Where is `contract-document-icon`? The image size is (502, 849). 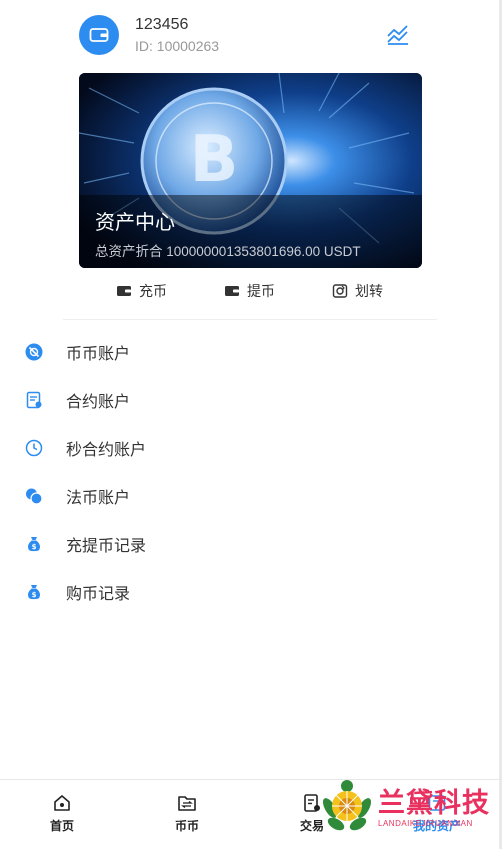 contract-document-icon is located at coordinates (34, 400).